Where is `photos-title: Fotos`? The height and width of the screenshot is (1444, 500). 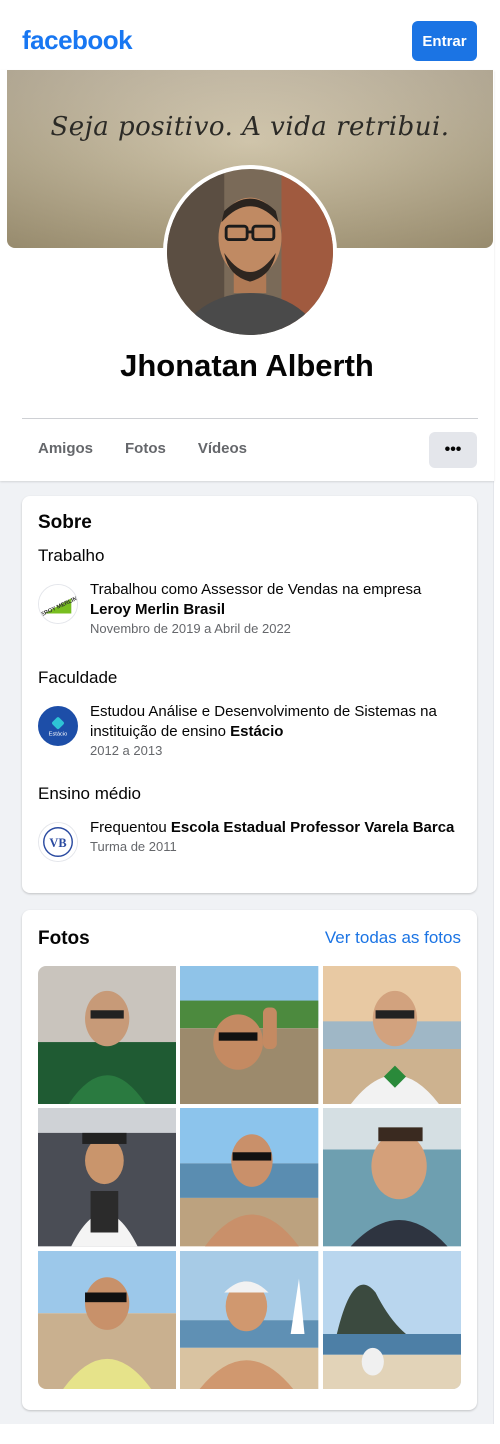
photos-title: Fotos is located at coordinates (64, 938).